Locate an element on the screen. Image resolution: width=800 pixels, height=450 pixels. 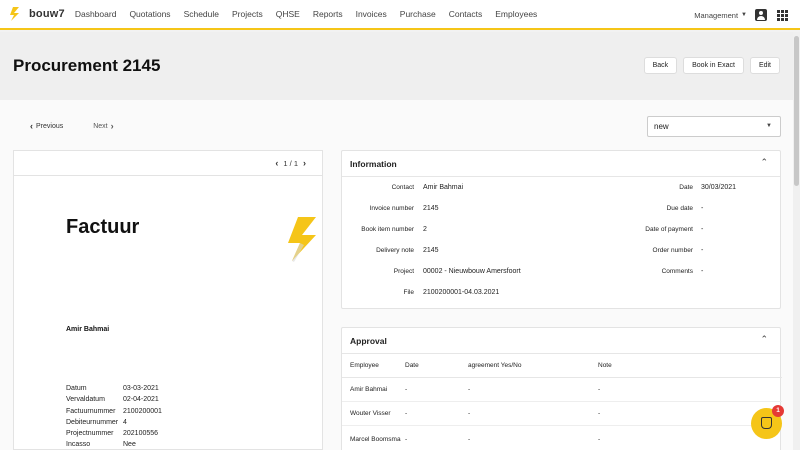
note-cell: - is located at coordinates (599, 389).